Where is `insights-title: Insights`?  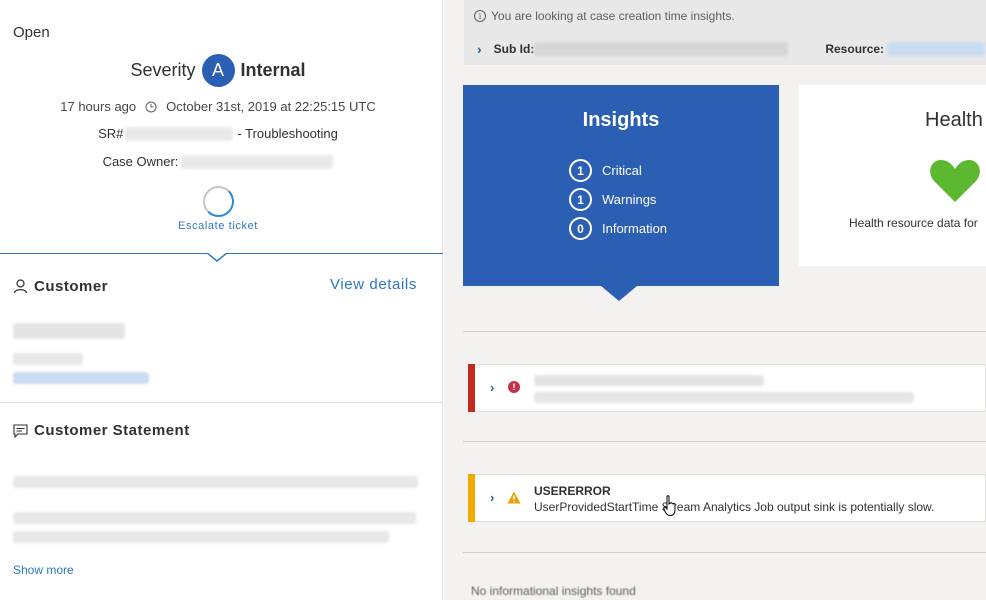
insights-title: Insights is located at coordinates (621, 120).